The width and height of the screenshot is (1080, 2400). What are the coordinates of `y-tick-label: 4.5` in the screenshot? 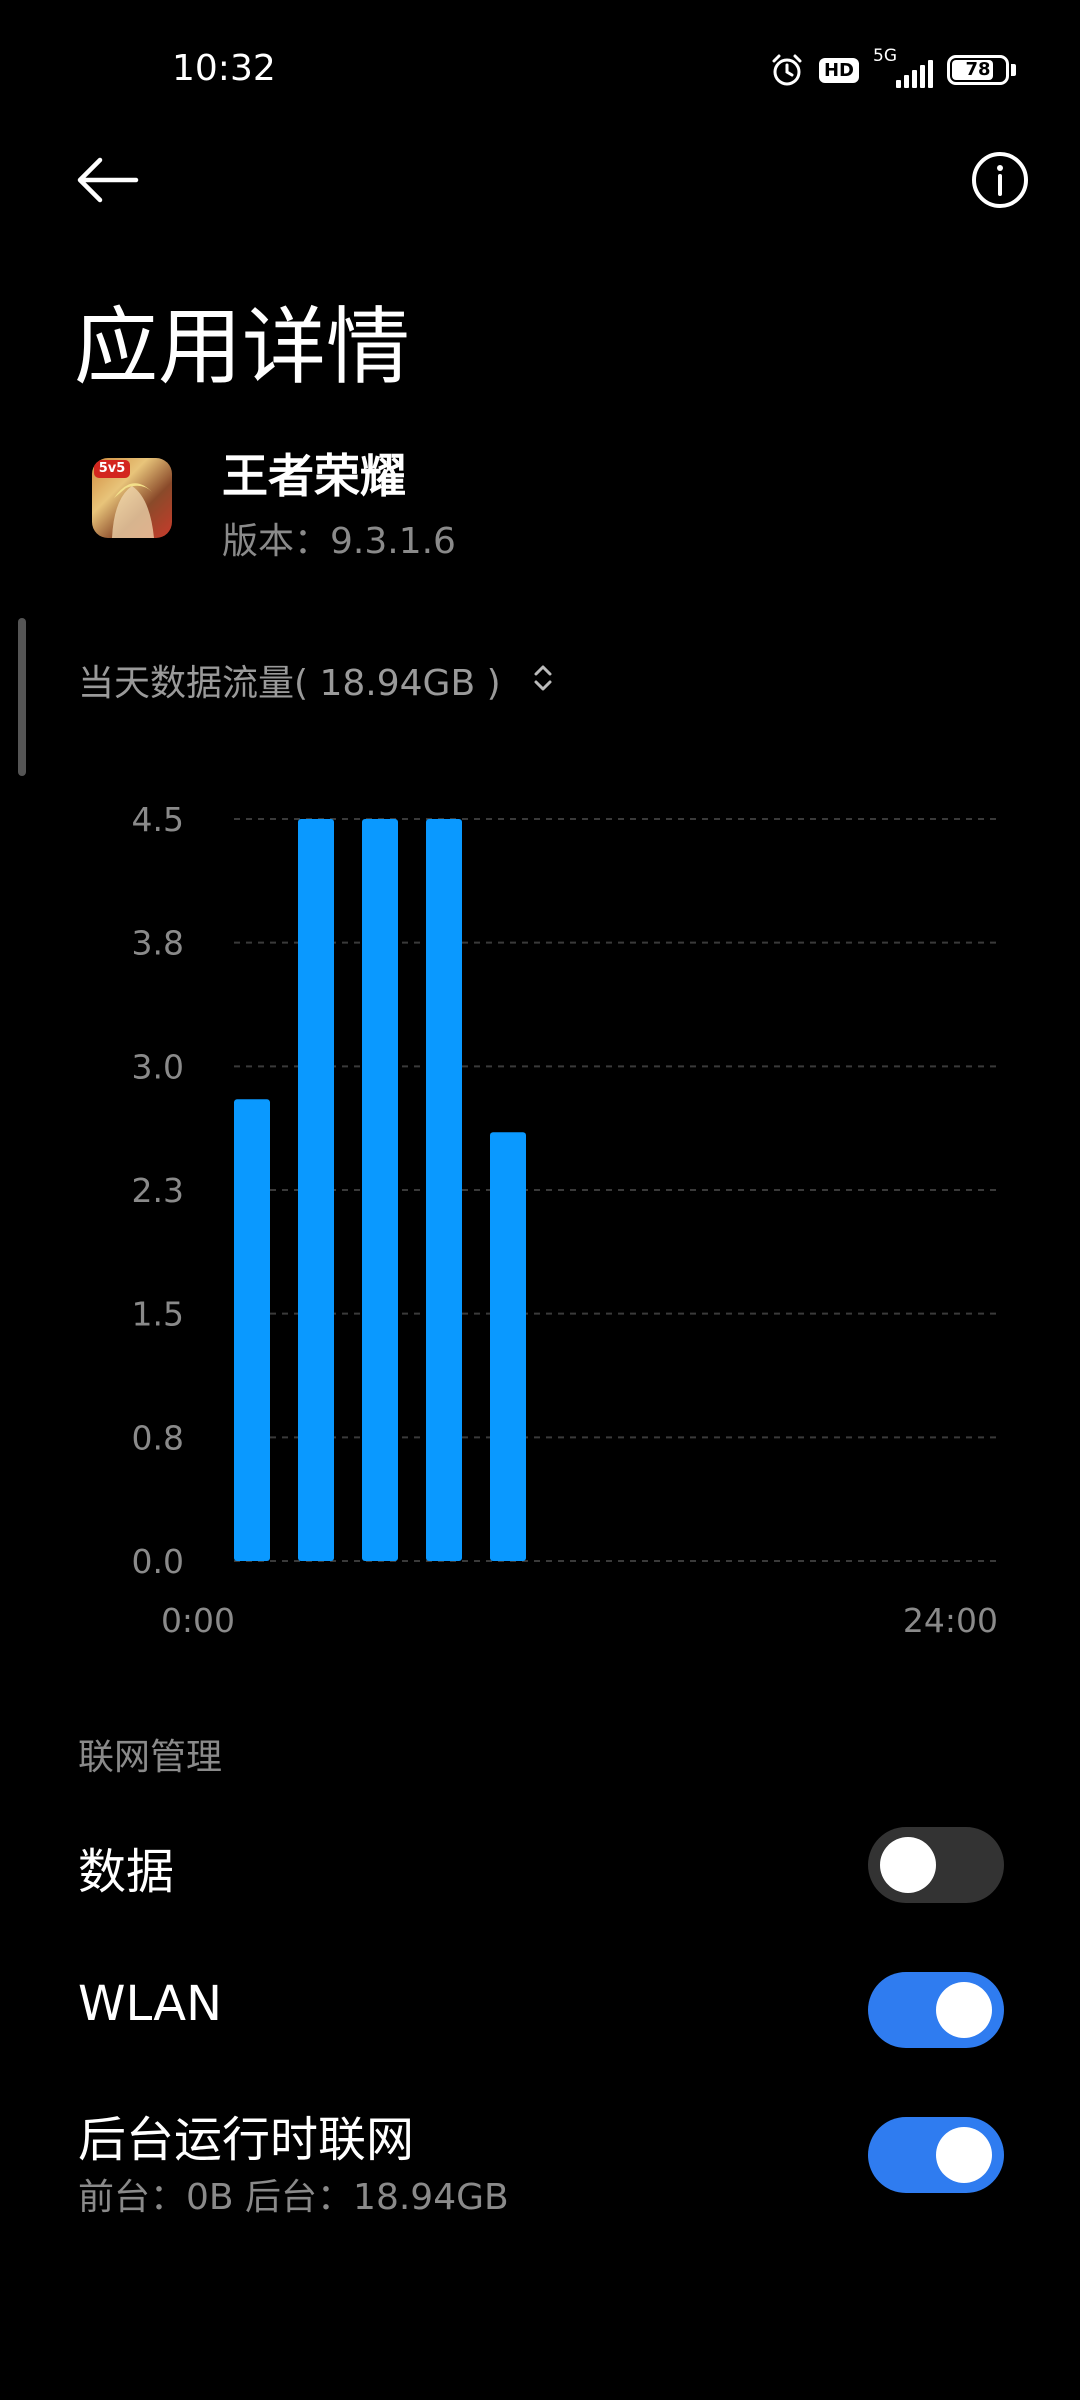 It's located at (158, 819).